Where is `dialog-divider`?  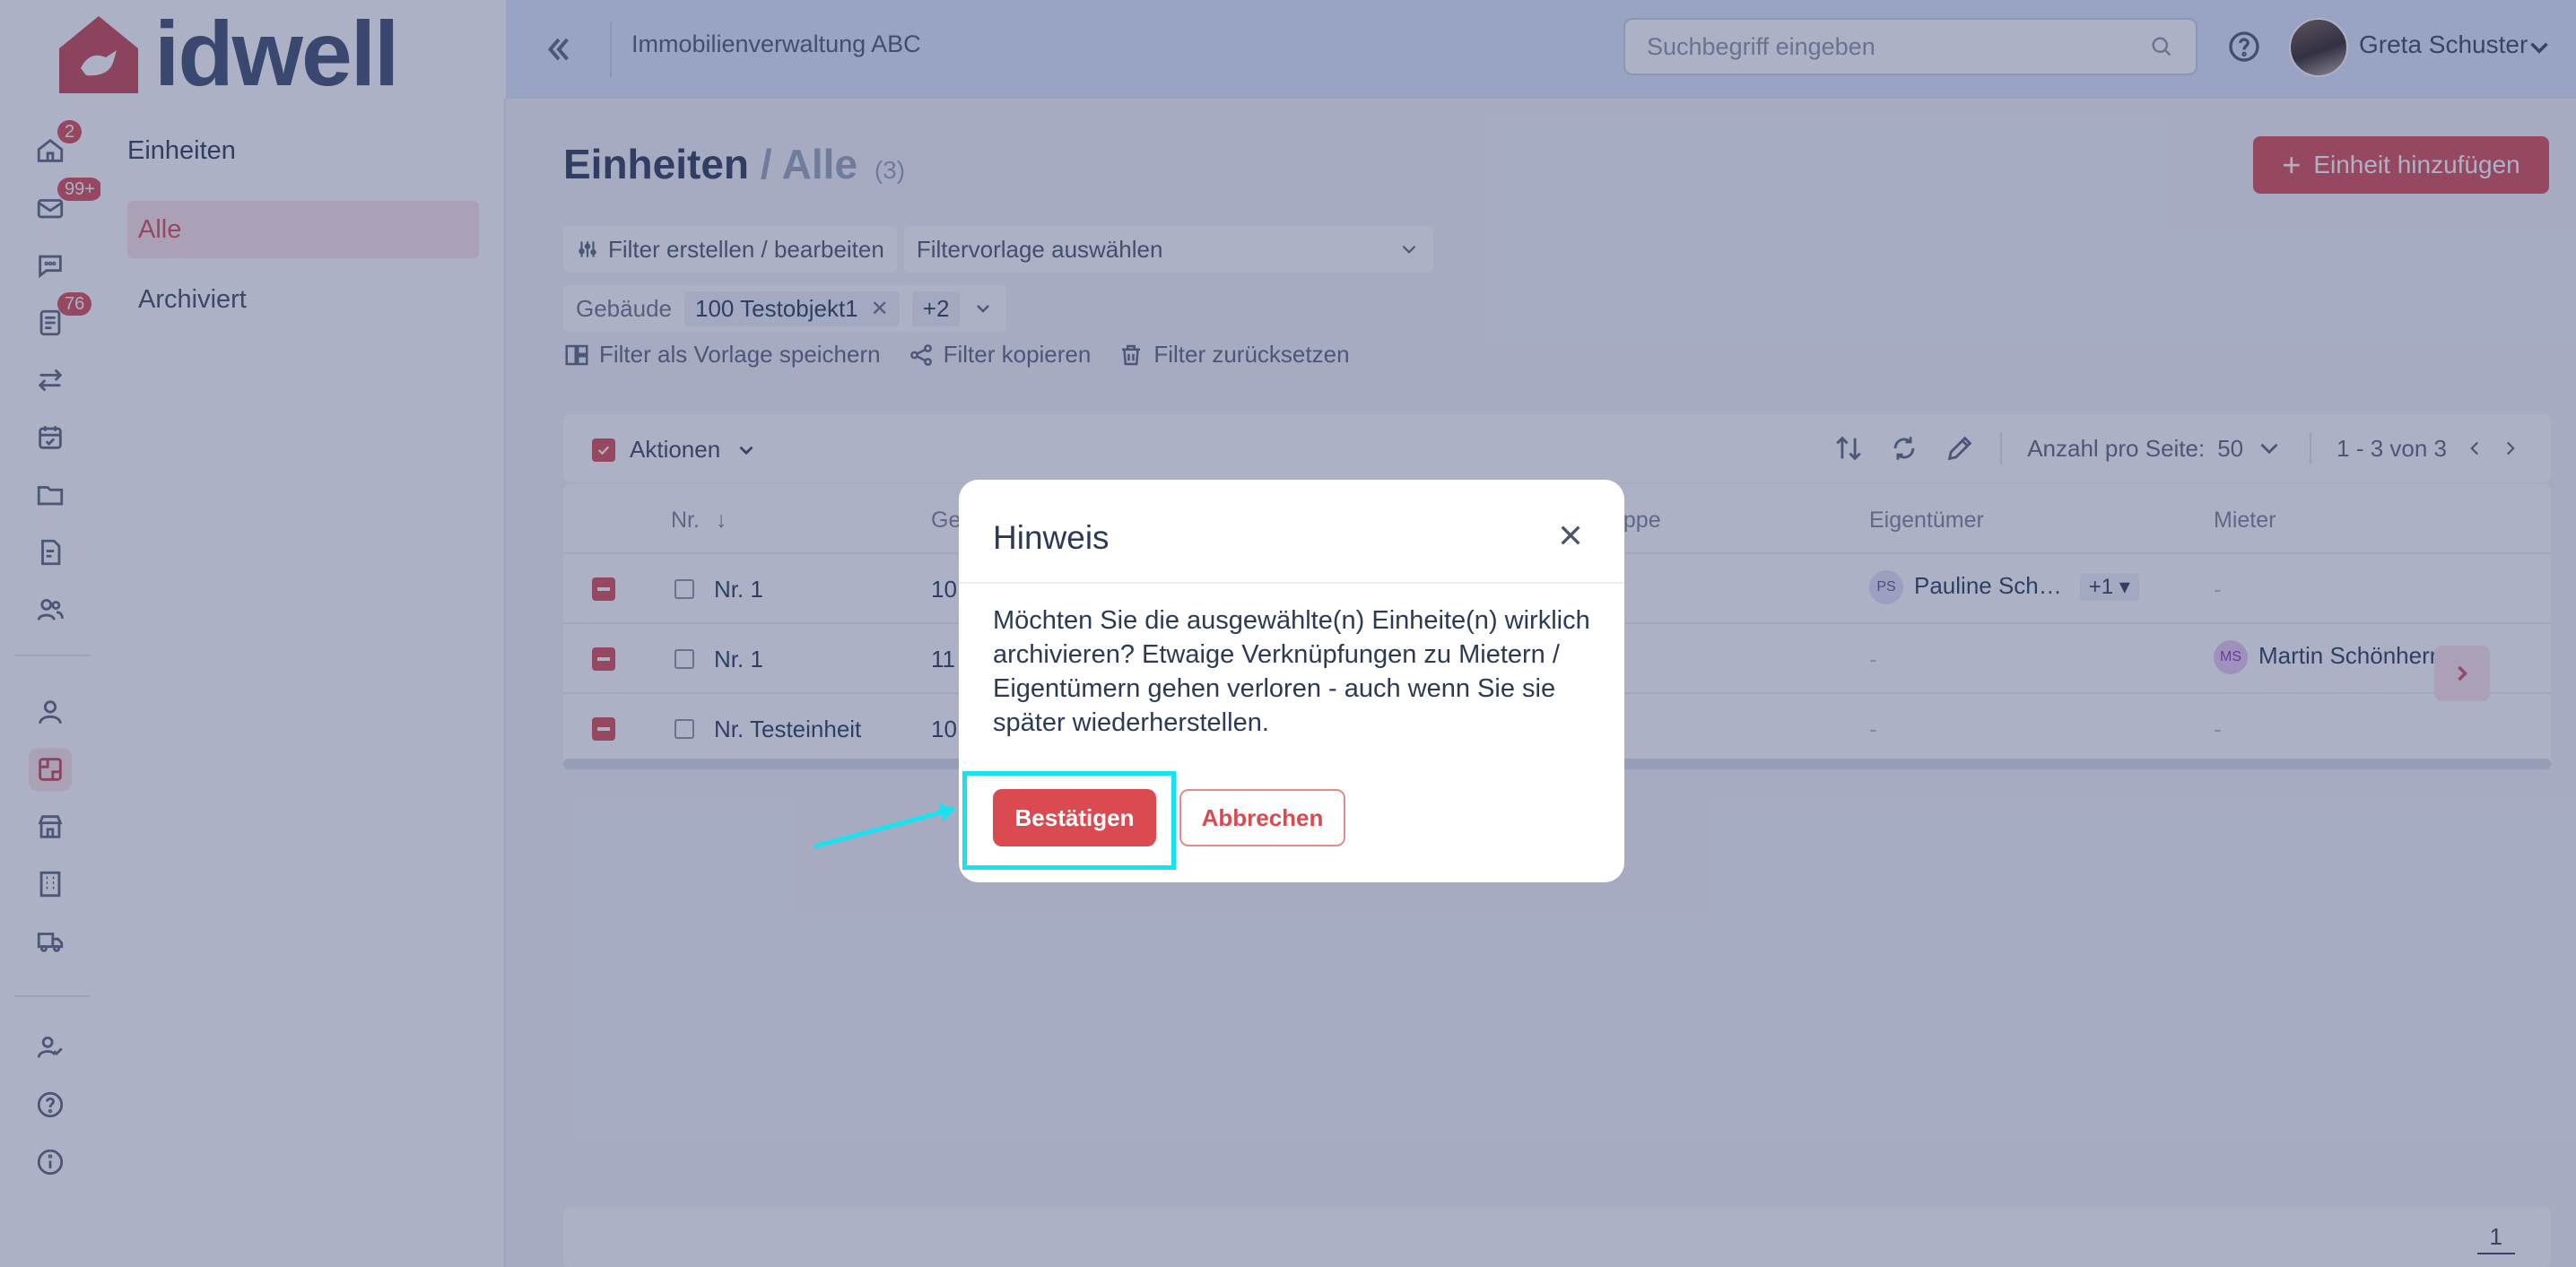 dialog-divider is located at coordinates (1291, 583).